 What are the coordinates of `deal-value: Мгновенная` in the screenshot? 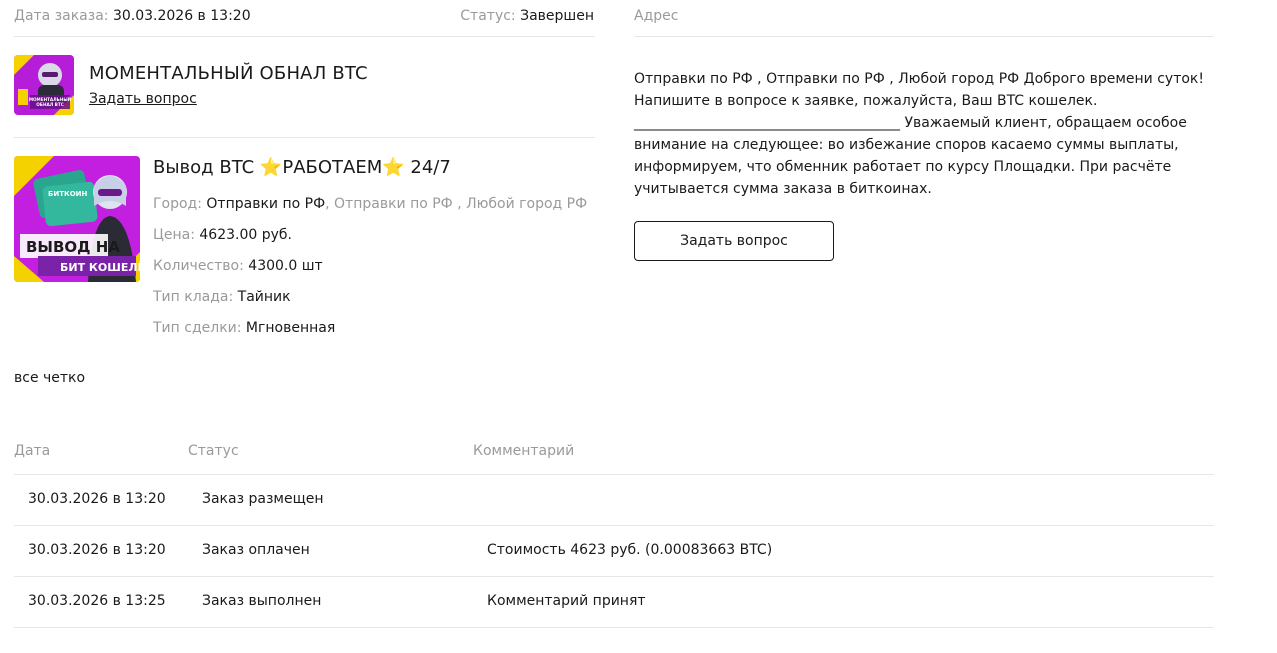 It's located at (290, 328).